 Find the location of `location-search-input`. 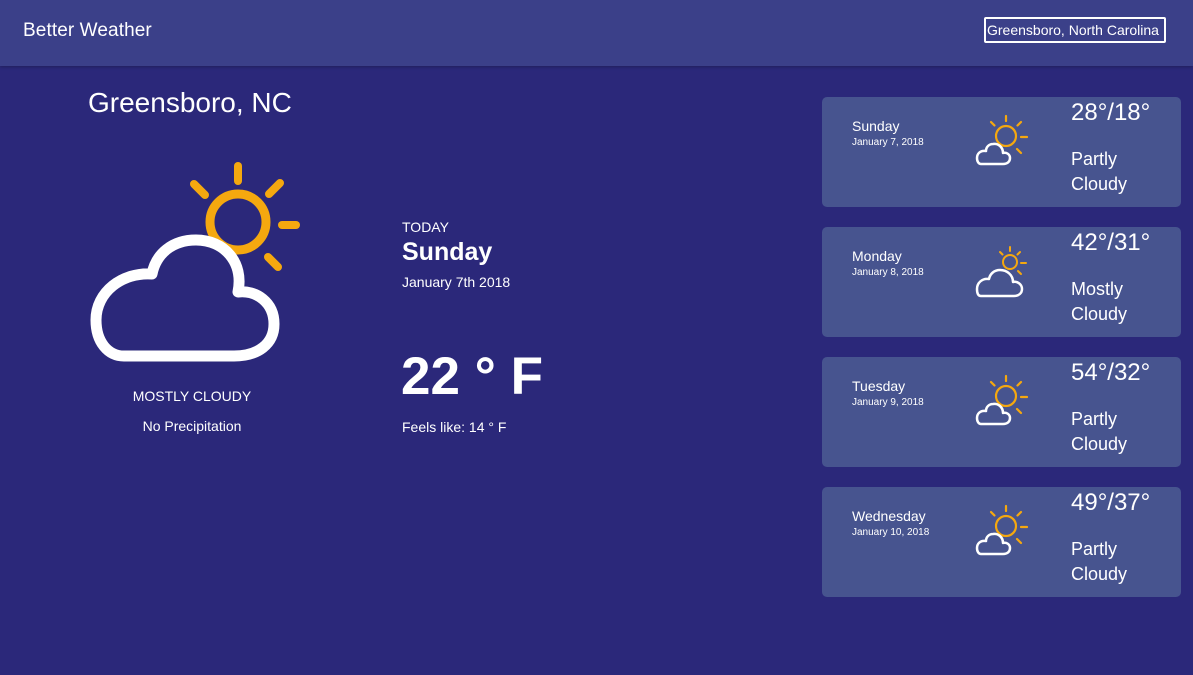

location-search-input is located at coordinates (1075, 30).